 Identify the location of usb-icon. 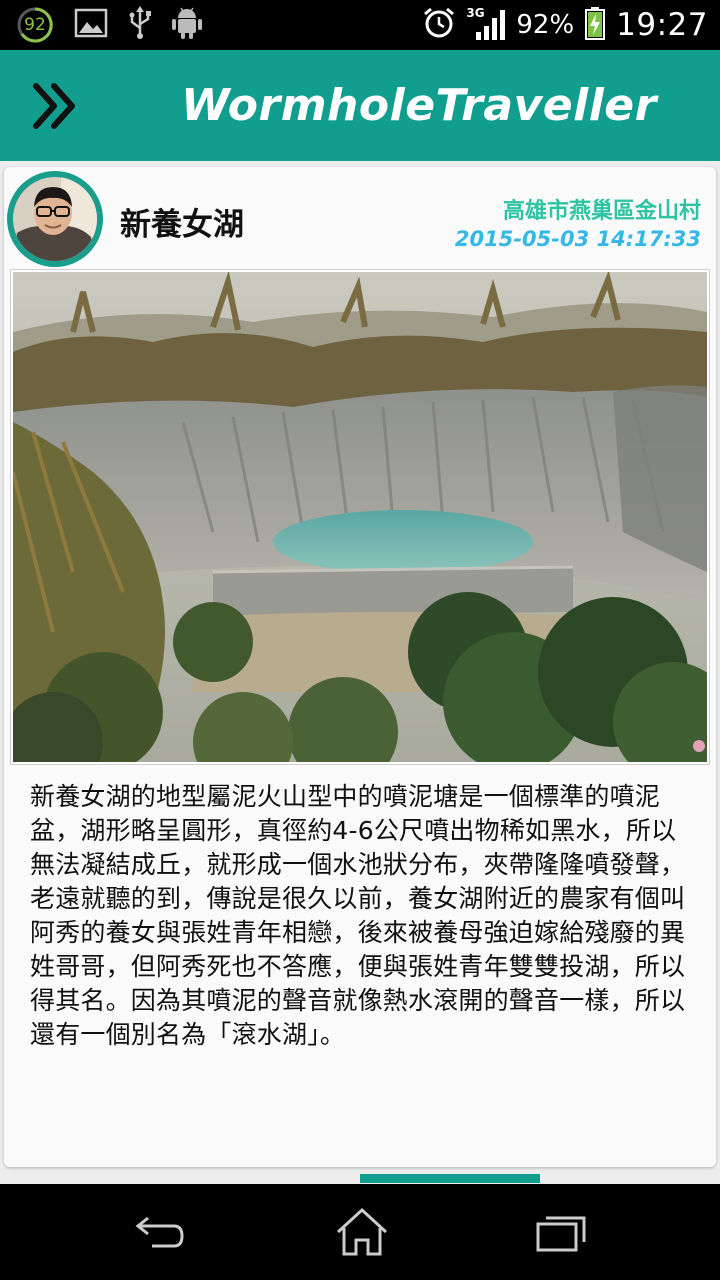
(140, 25).